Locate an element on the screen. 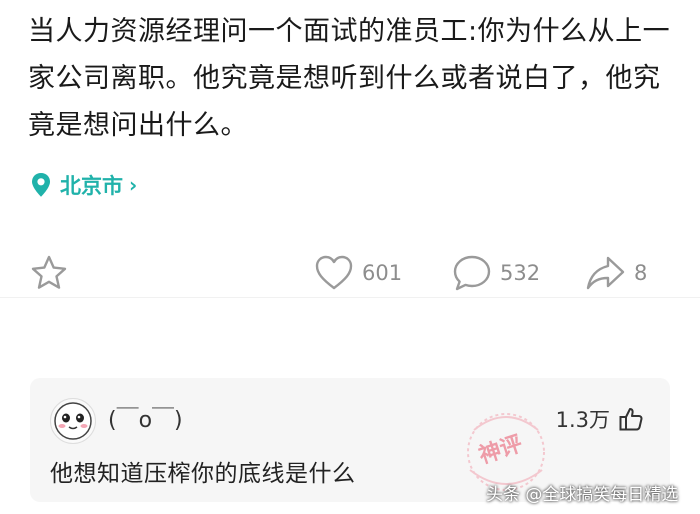 This screenshot has height=514, width=700. comment-count: 532 is located at coordinates (520, 273).